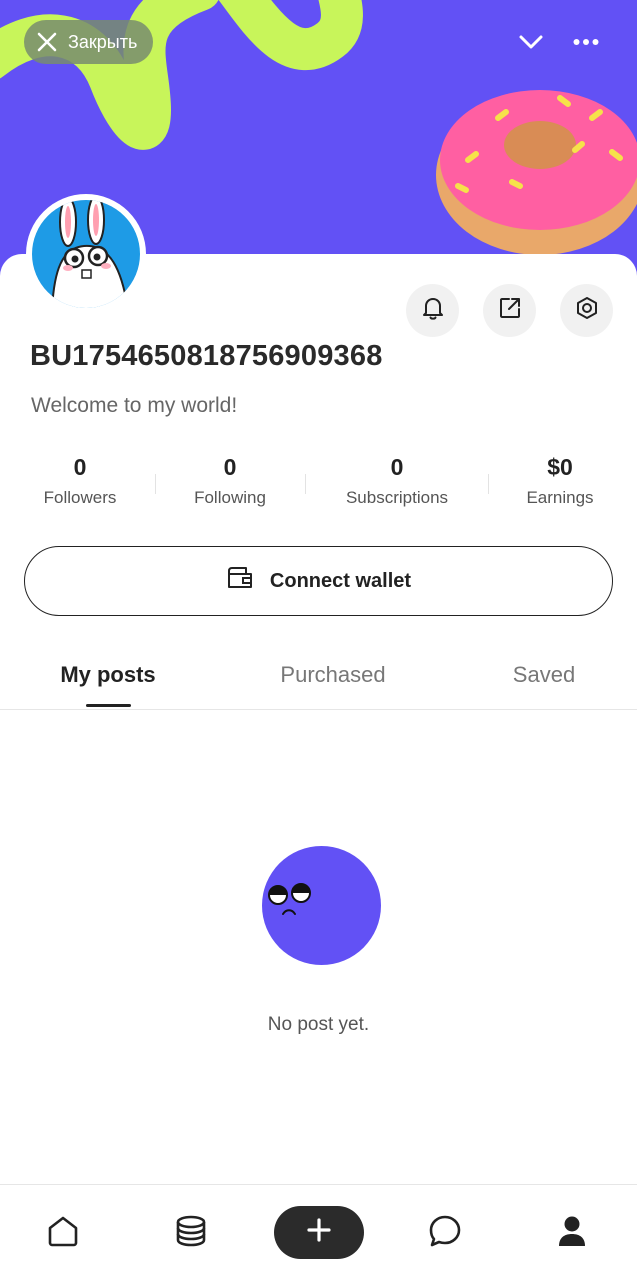  Describe the element at coordinates (318, 1024) in the screenshot. I see `empty-state-text: No post yet.` at that location.